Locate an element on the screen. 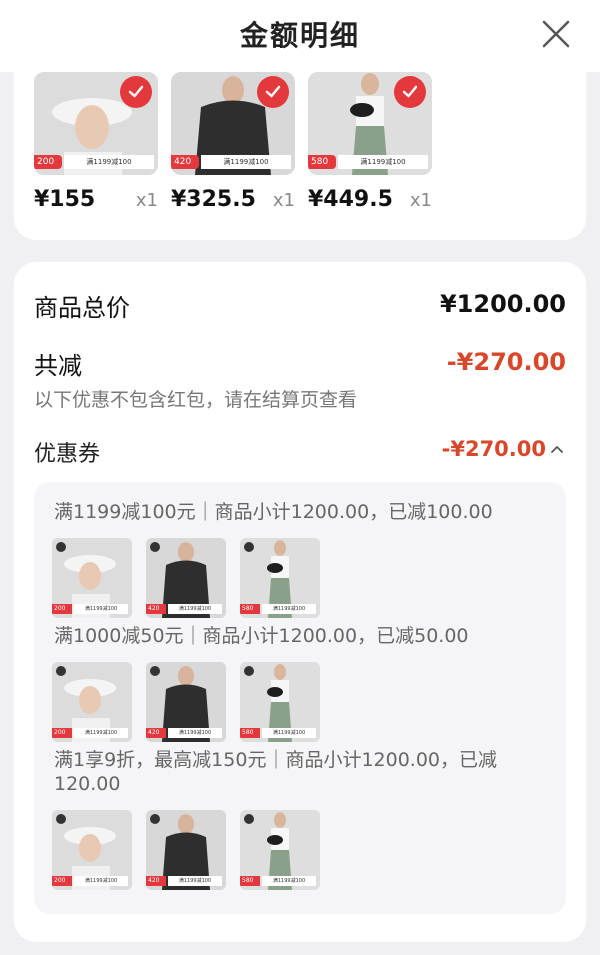 The width and height of the screenshot is (600, 955). product-price: ¥449.5 is located at coordinates (350, 199).